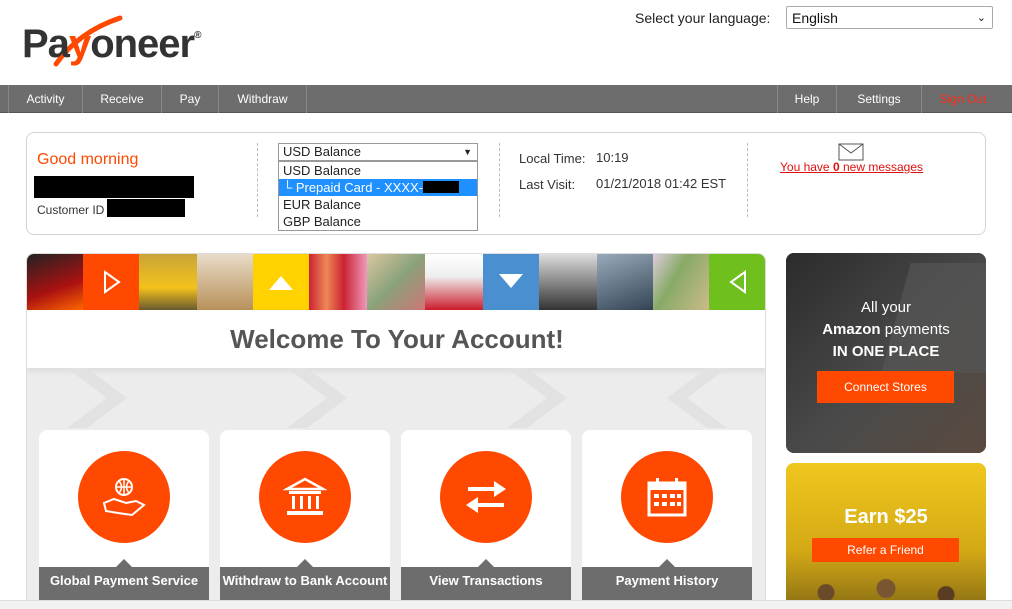 This screenshot has width=1012, height=609. Describe the element at coordinates (885, 550) in the screenshot. I see `refer-a-friend-button: Refer a Friend` at that location.